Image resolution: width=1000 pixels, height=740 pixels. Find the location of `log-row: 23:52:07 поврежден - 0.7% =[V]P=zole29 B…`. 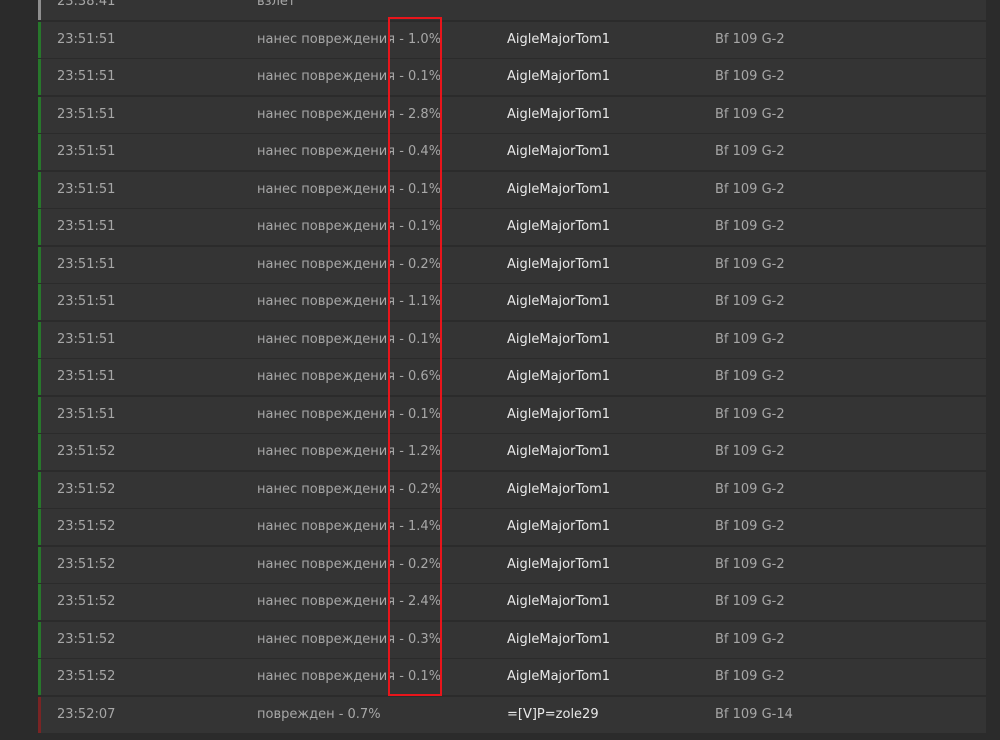

log-row: 23:52:07 поврежден - 0.7% =[V]P=zole29 B… is located at coordinates (512, 714).